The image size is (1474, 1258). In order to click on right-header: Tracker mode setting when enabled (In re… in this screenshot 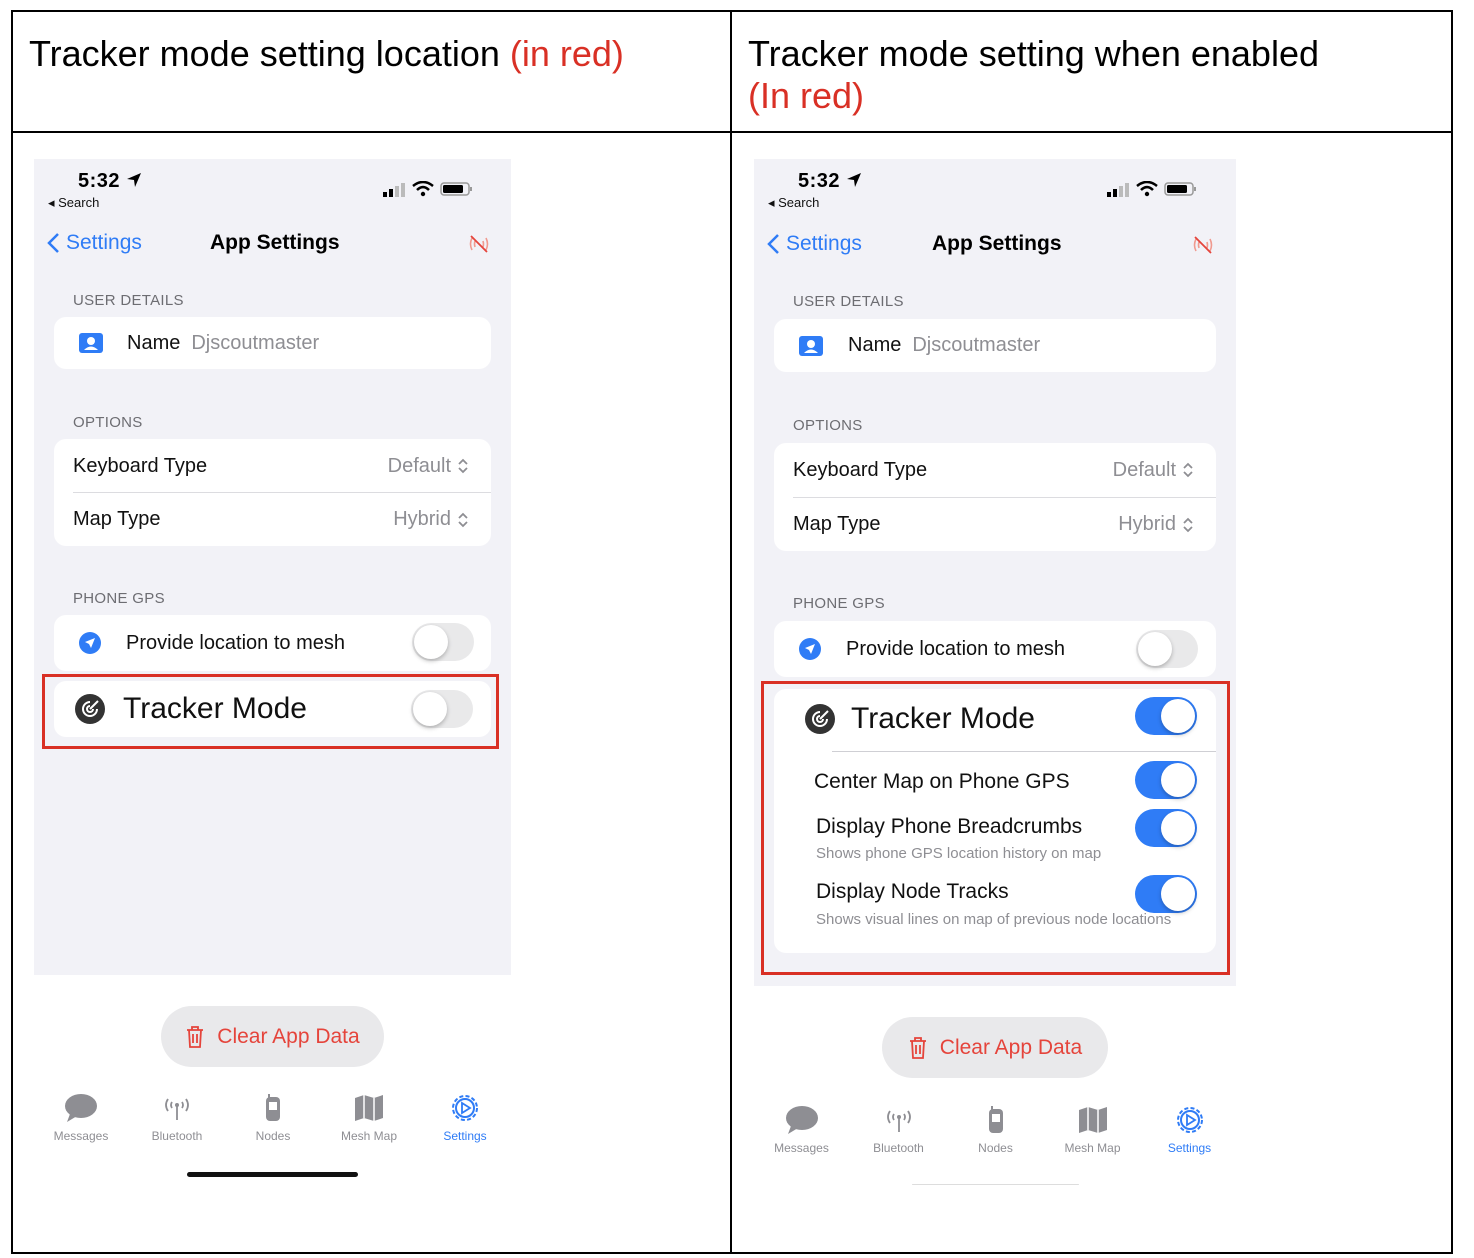, I will do `click(1033, 75)`.